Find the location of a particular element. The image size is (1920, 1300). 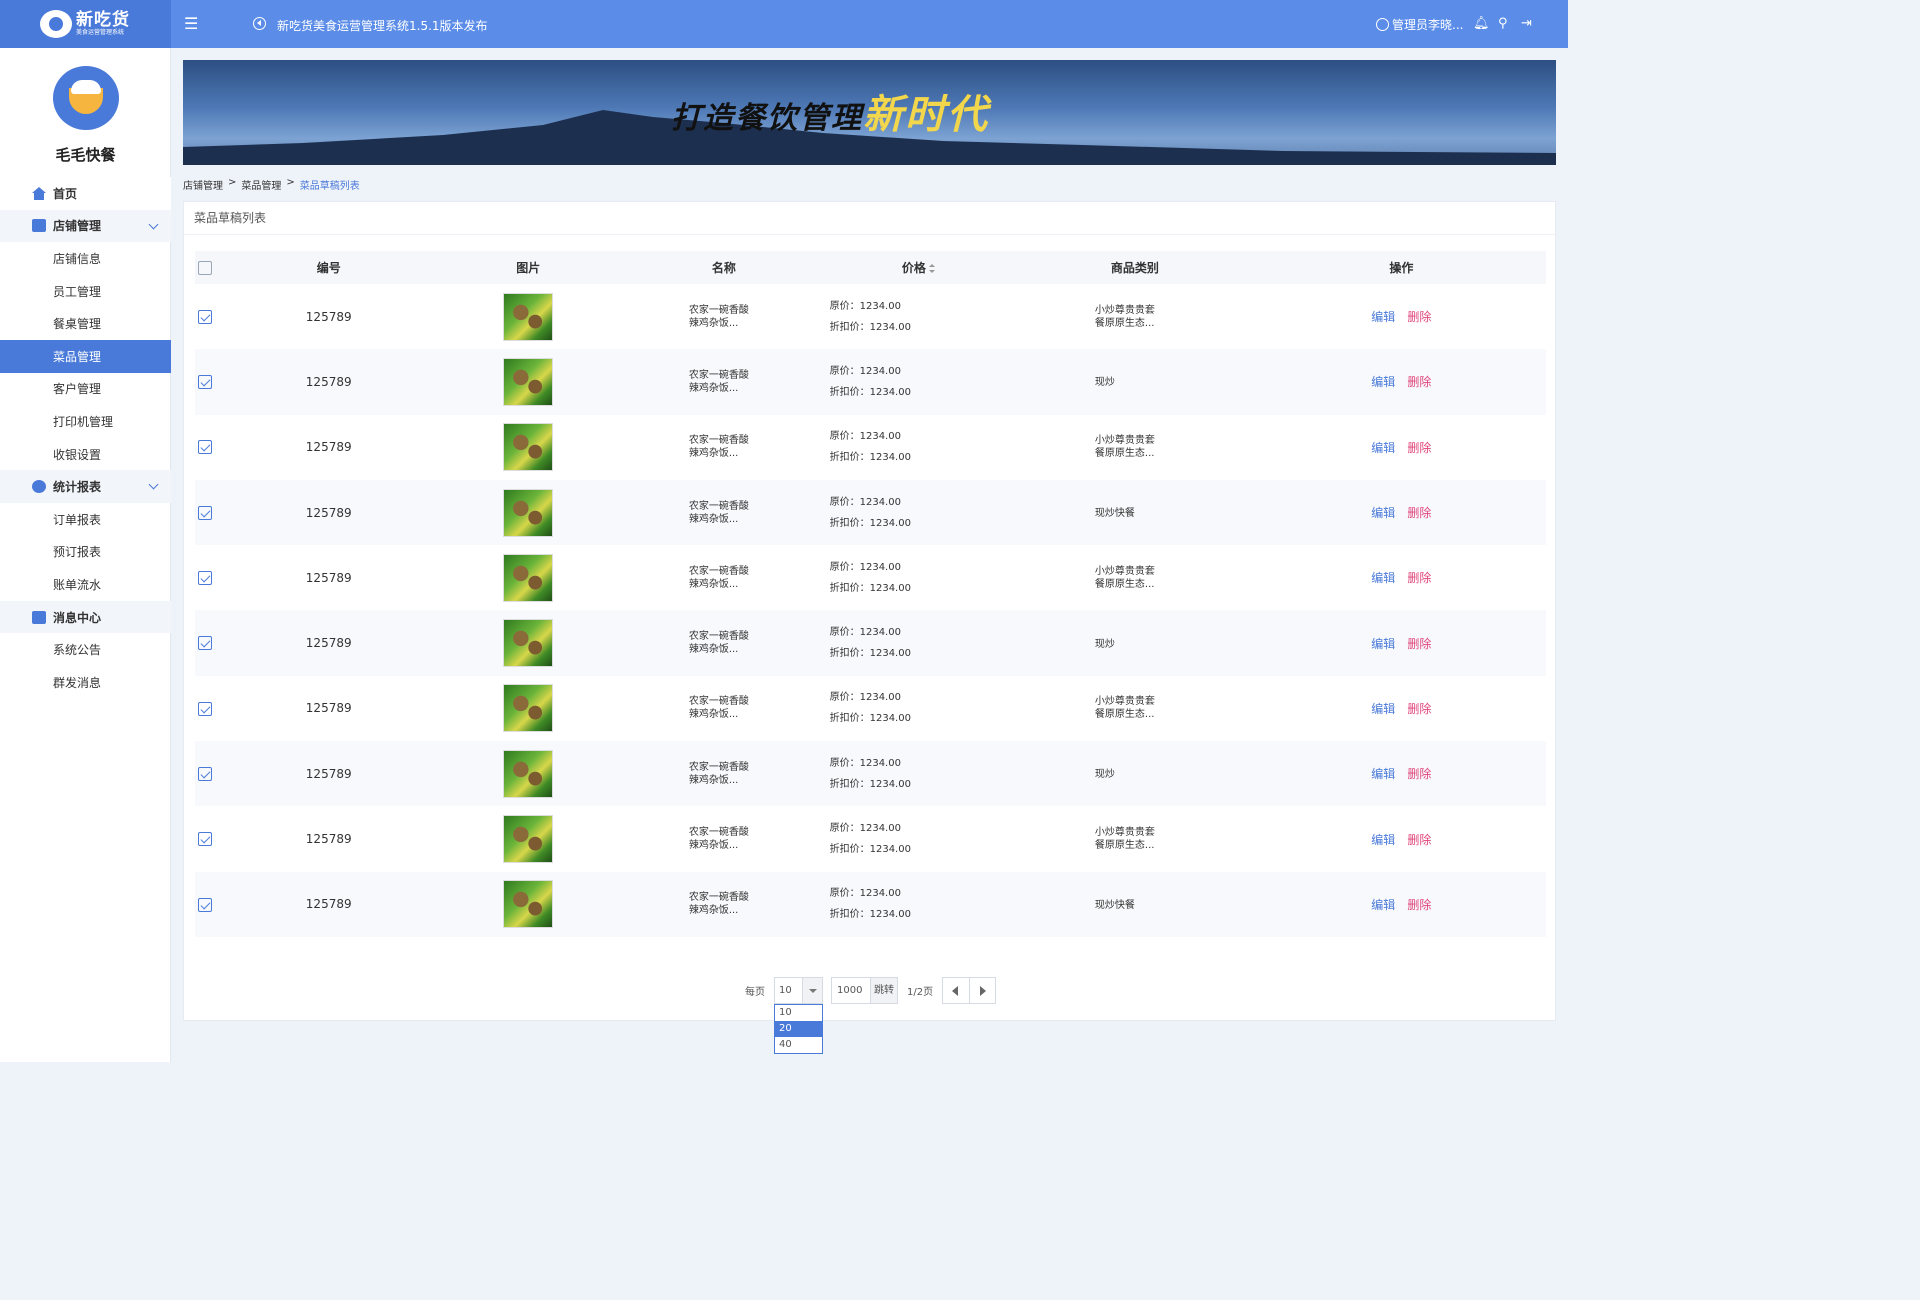

sidebar-item: 账单流水 is located at coordinates (85, 584).